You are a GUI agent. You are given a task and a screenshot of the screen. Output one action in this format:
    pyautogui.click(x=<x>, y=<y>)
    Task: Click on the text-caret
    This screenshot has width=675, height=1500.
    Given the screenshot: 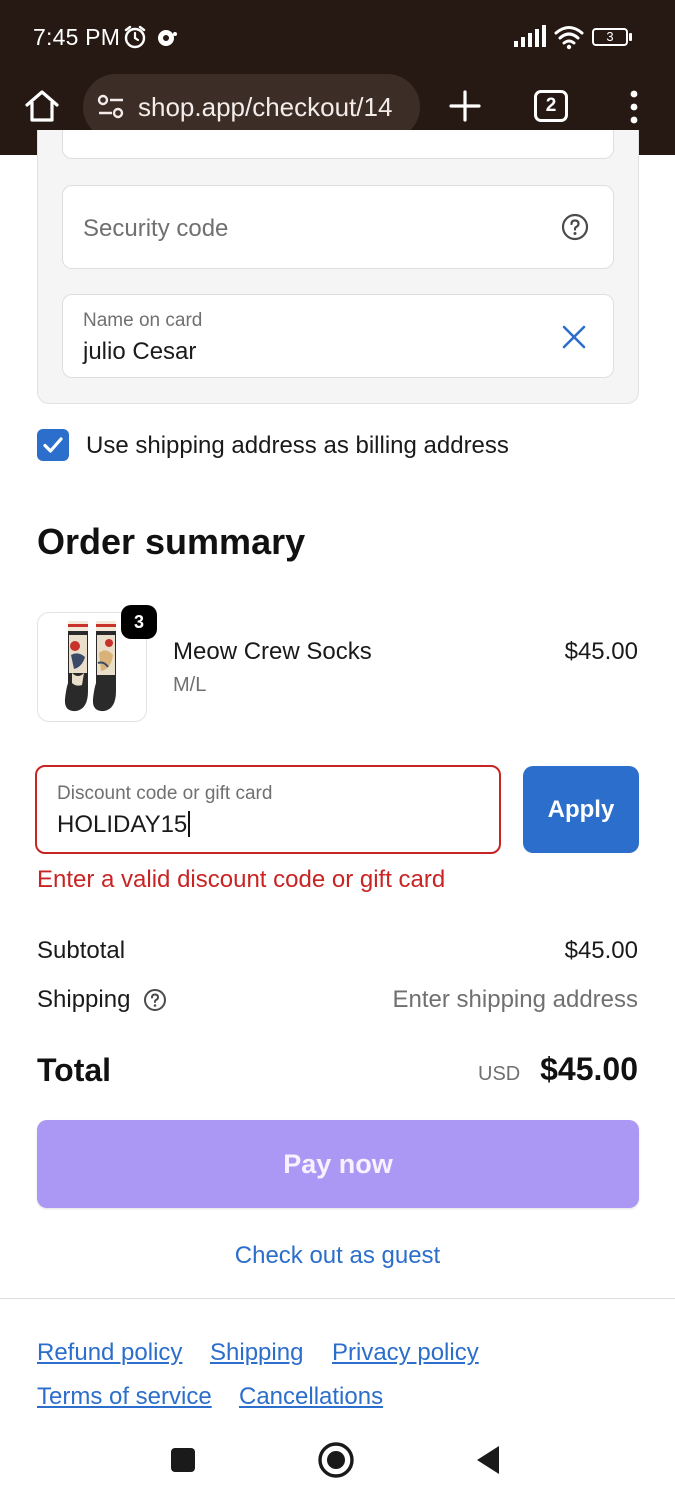 What is the action you would take?
    pyautogui.click(x=189, y=824)
    